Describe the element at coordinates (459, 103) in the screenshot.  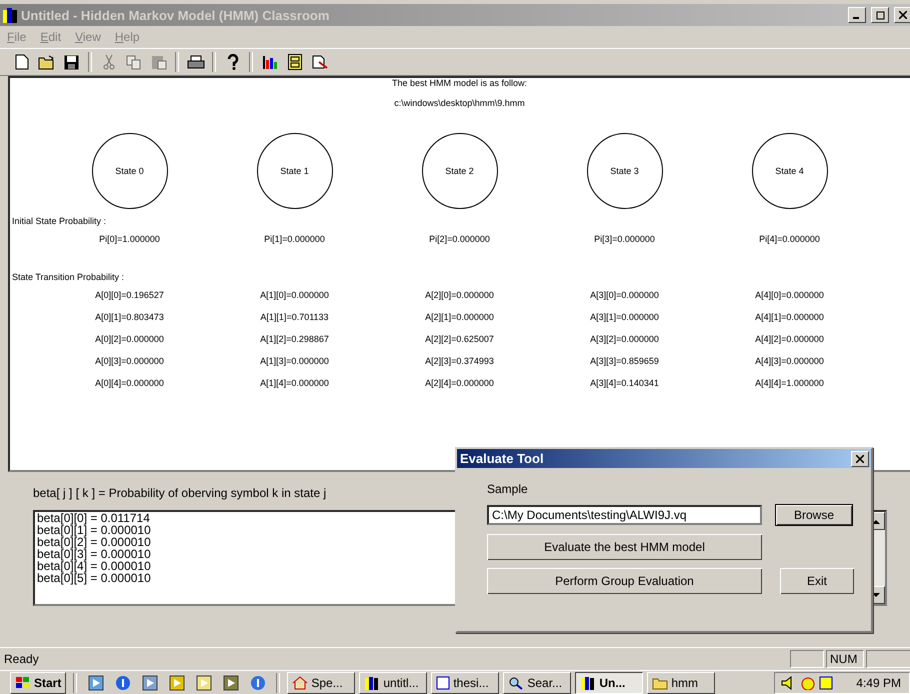
I see `file-path: c:\windows\desktop\hmm\9.hmm` at that location.